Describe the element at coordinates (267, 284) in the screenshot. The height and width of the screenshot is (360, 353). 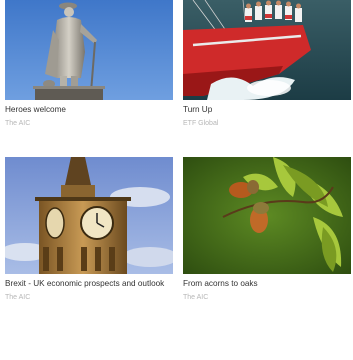
I see `card-title: From acorns to oaks` at that location.